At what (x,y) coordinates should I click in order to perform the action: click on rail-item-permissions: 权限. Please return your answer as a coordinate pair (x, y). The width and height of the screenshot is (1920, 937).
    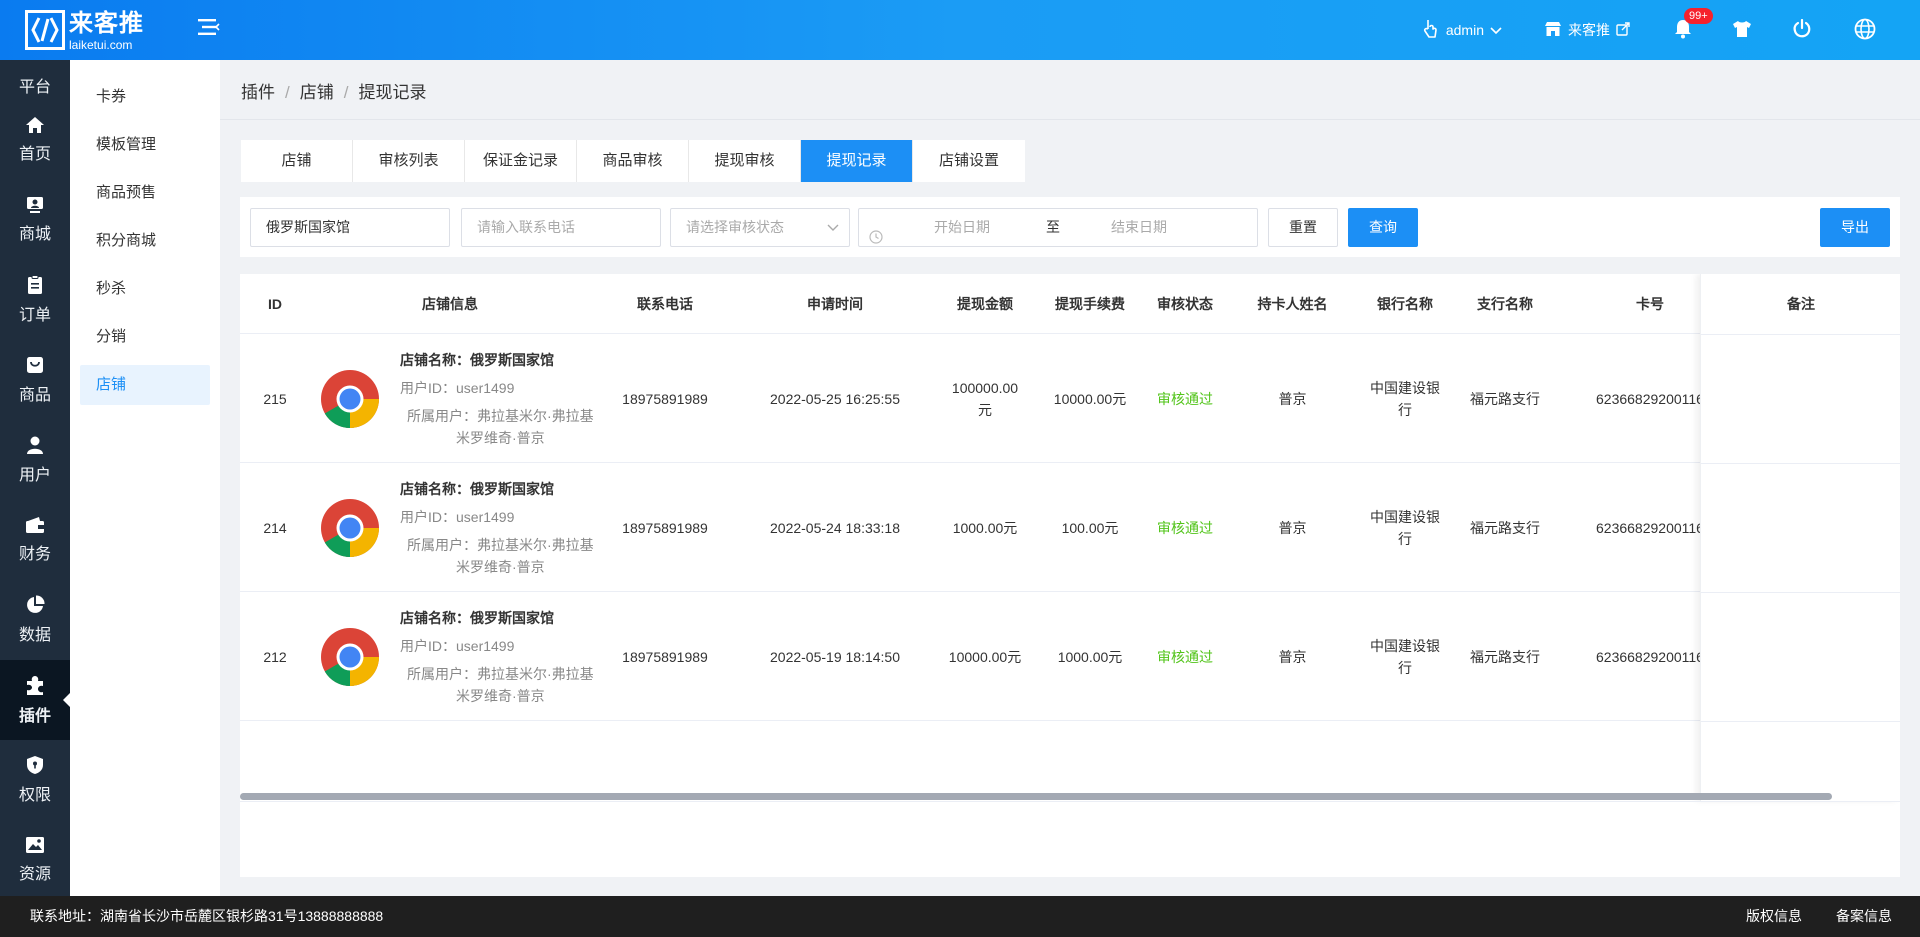
    Looking at the image, I should click on (35, 780).